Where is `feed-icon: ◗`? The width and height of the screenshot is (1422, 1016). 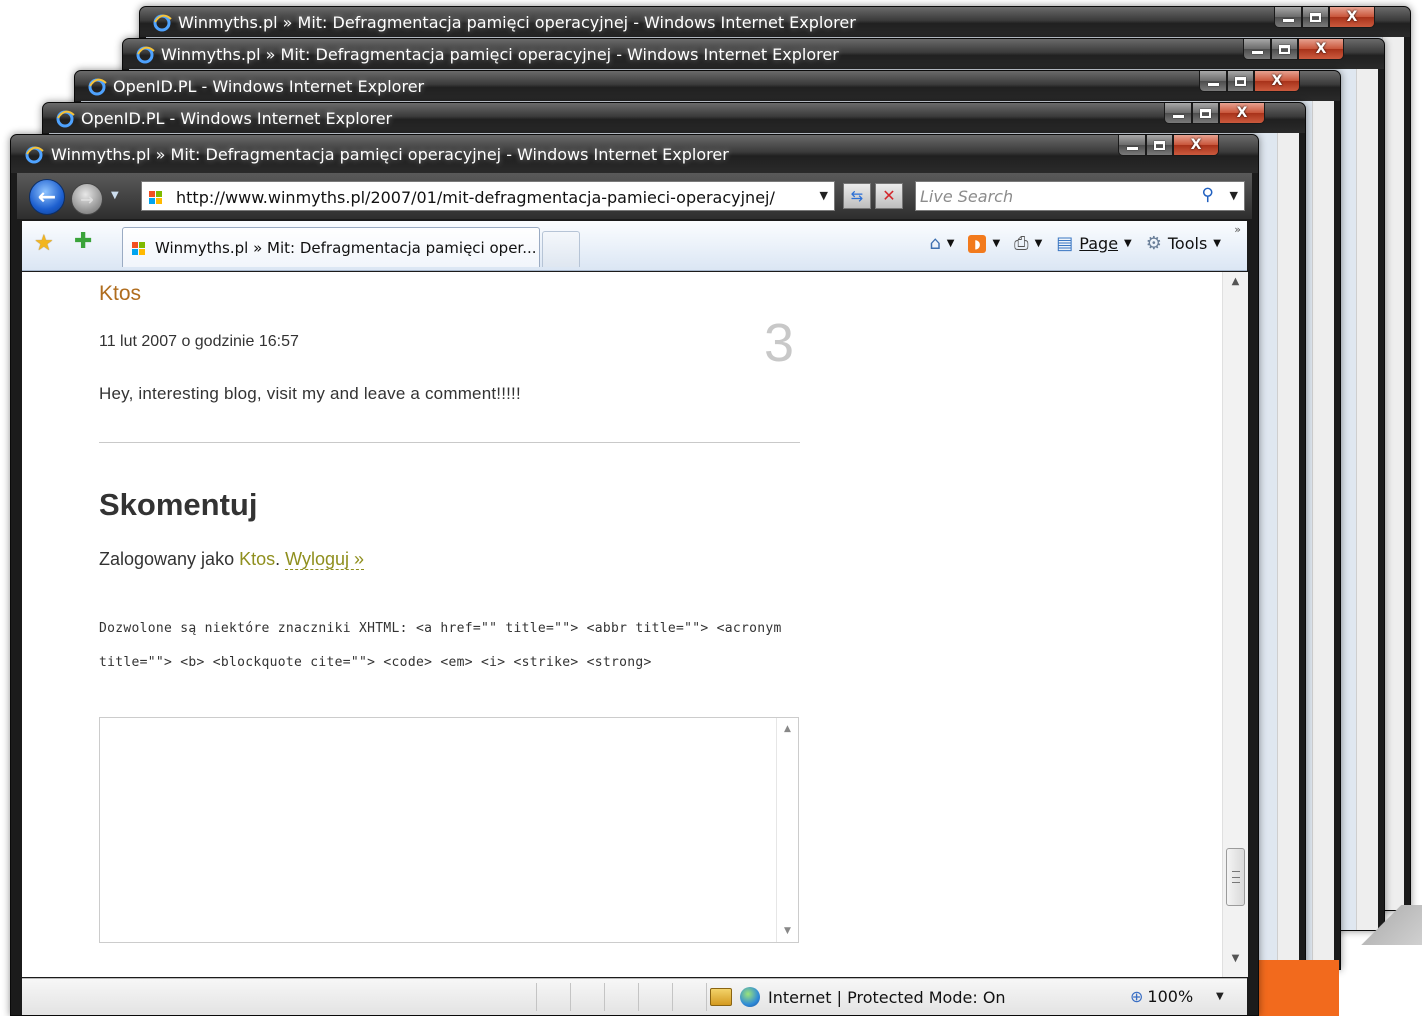 feed-icon: ◗ is located at coordinates (977, 243).